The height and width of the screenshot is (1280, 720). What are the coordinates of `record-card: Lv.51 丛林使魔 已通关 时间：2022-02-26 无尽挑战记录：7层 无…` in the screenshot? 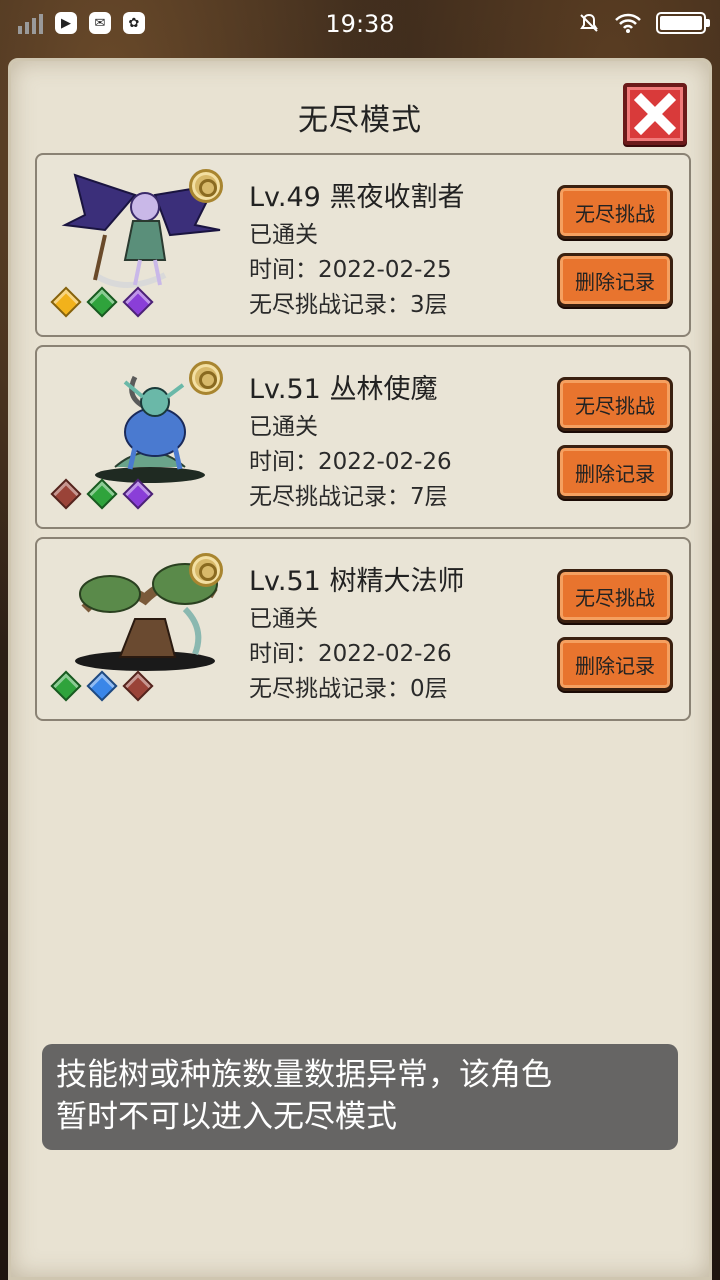 It's located at (363, 437).